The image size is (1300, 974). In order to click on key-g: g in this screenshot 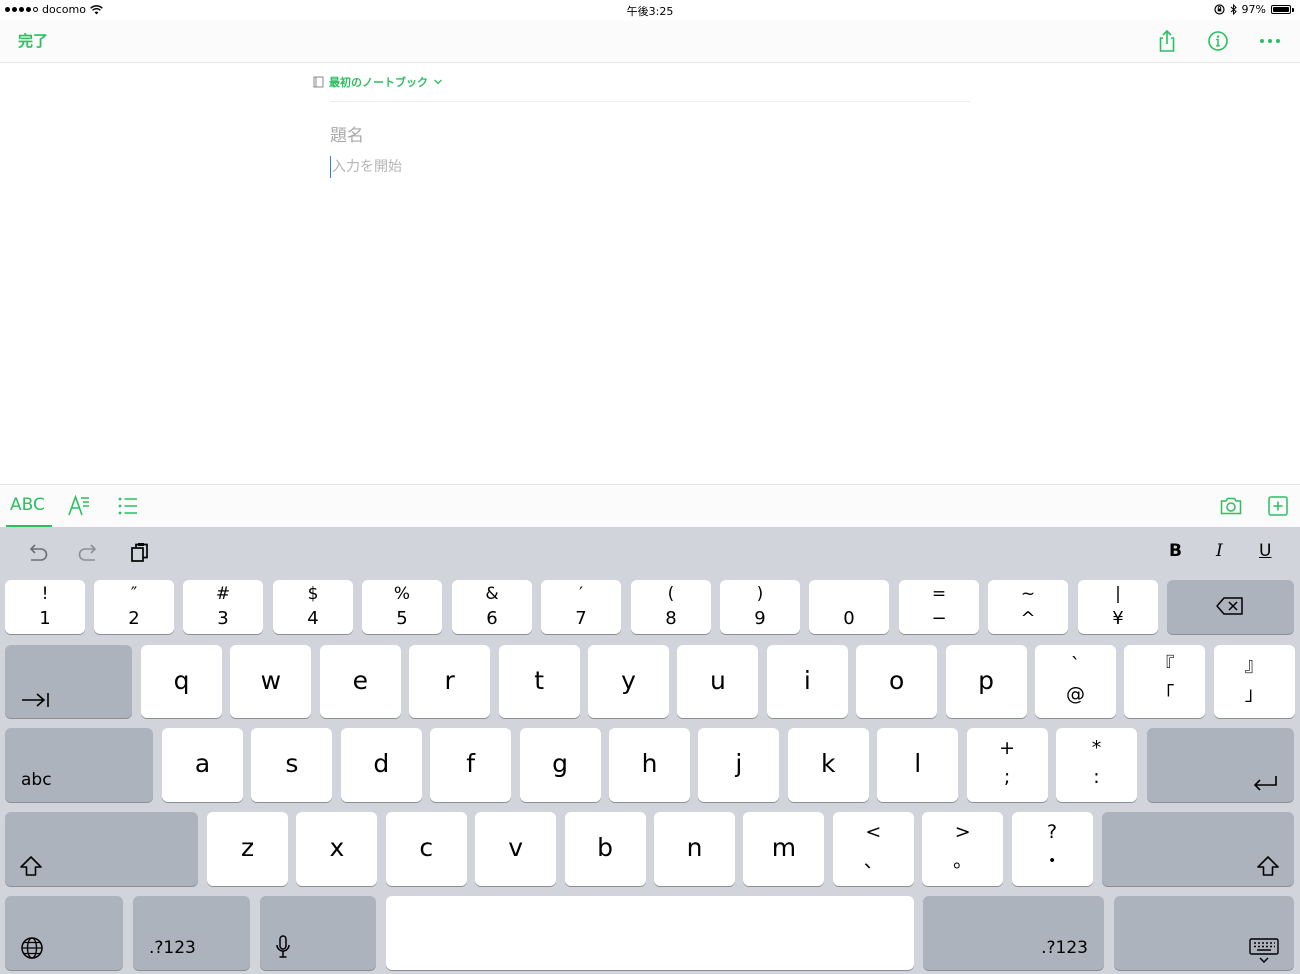, I will do `click(560, 765)`.